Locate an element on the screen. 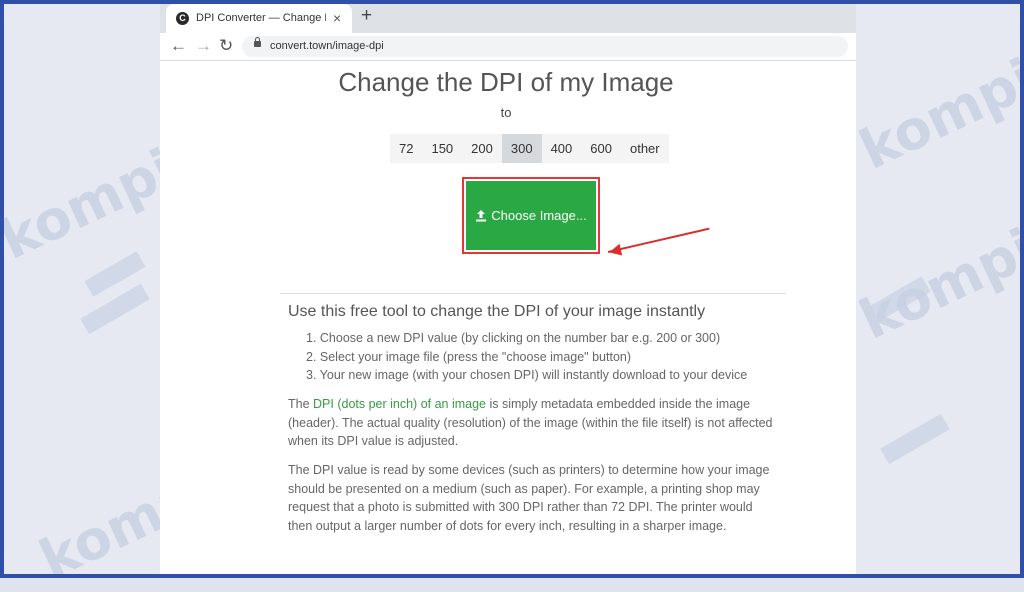  address-bar: convert.town/image-dpi is located at coordinates (545, 46).